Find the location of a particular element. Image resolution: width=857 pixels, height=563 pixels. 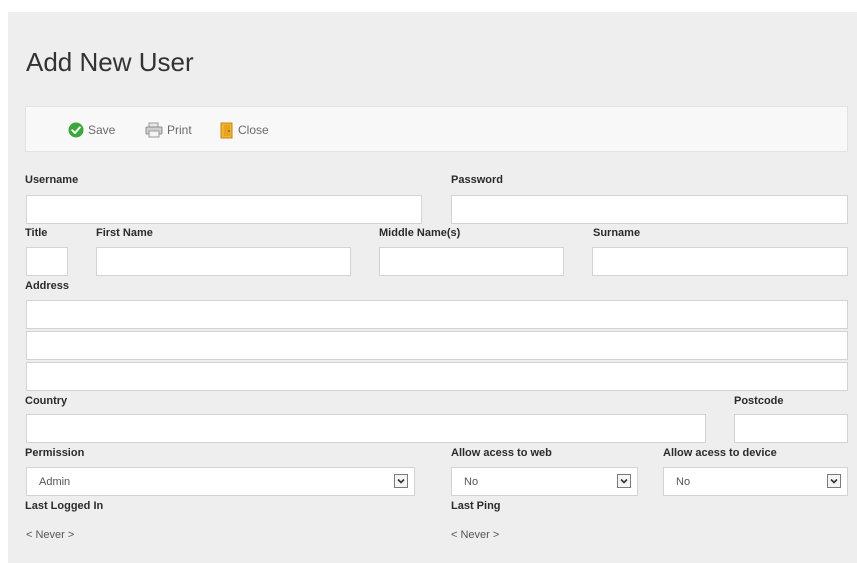

printer-icon is located at coordinates (154, 130).